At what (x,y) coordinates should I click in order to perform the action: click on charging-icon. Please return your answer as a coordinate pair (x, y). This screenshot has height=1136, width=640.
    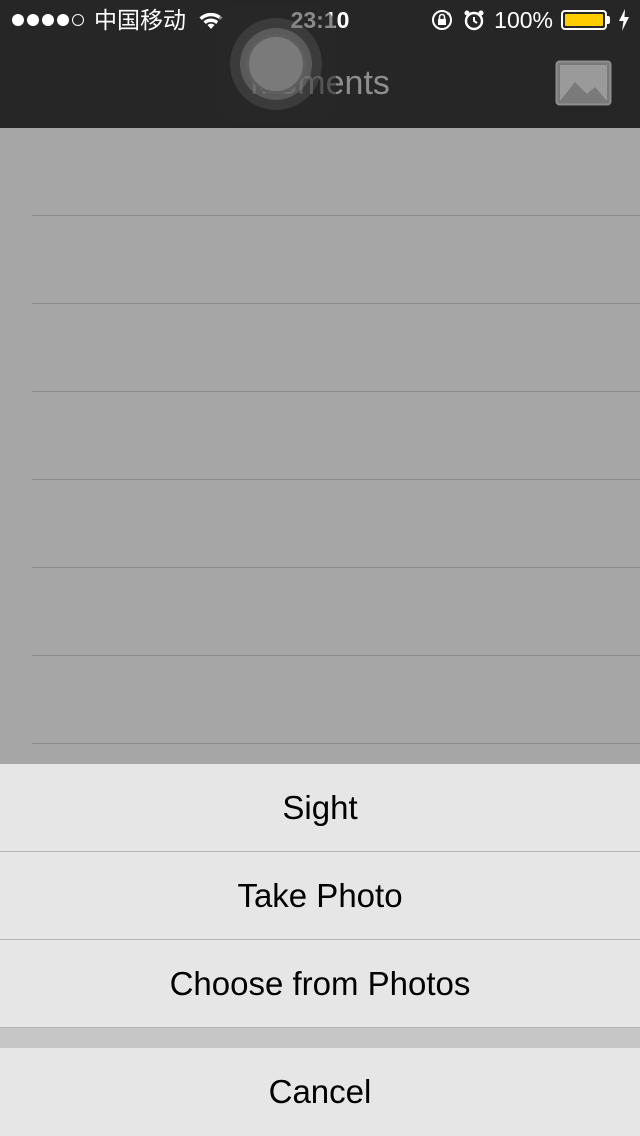
    Looking at the image, I should click on (624, 20).